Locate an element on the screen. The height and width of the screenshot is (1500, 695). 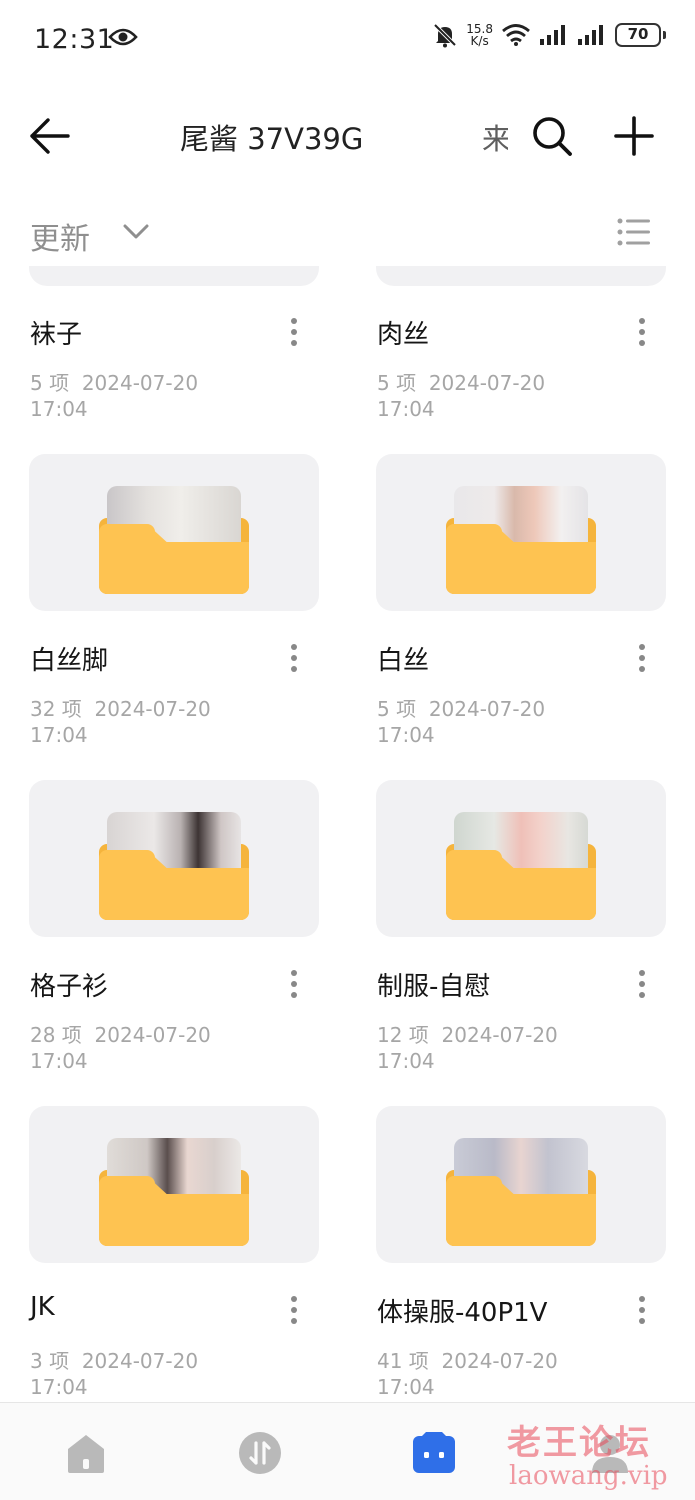
folder-meta: 3 项 2024-07-20 17:04 is located at coordinates (114, 1374).